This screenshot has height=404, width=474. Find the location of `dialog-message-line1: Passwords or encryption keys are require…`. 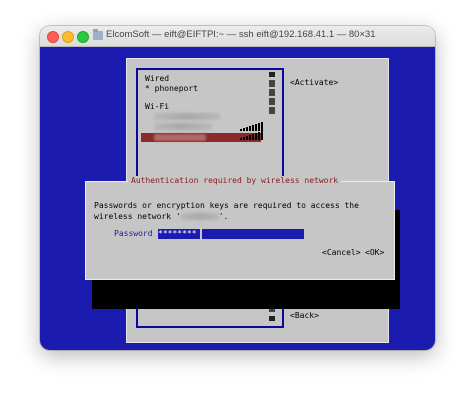

dialog-message-line1: Passwords or encryption keys are require… is located at coordinates (226, 205).